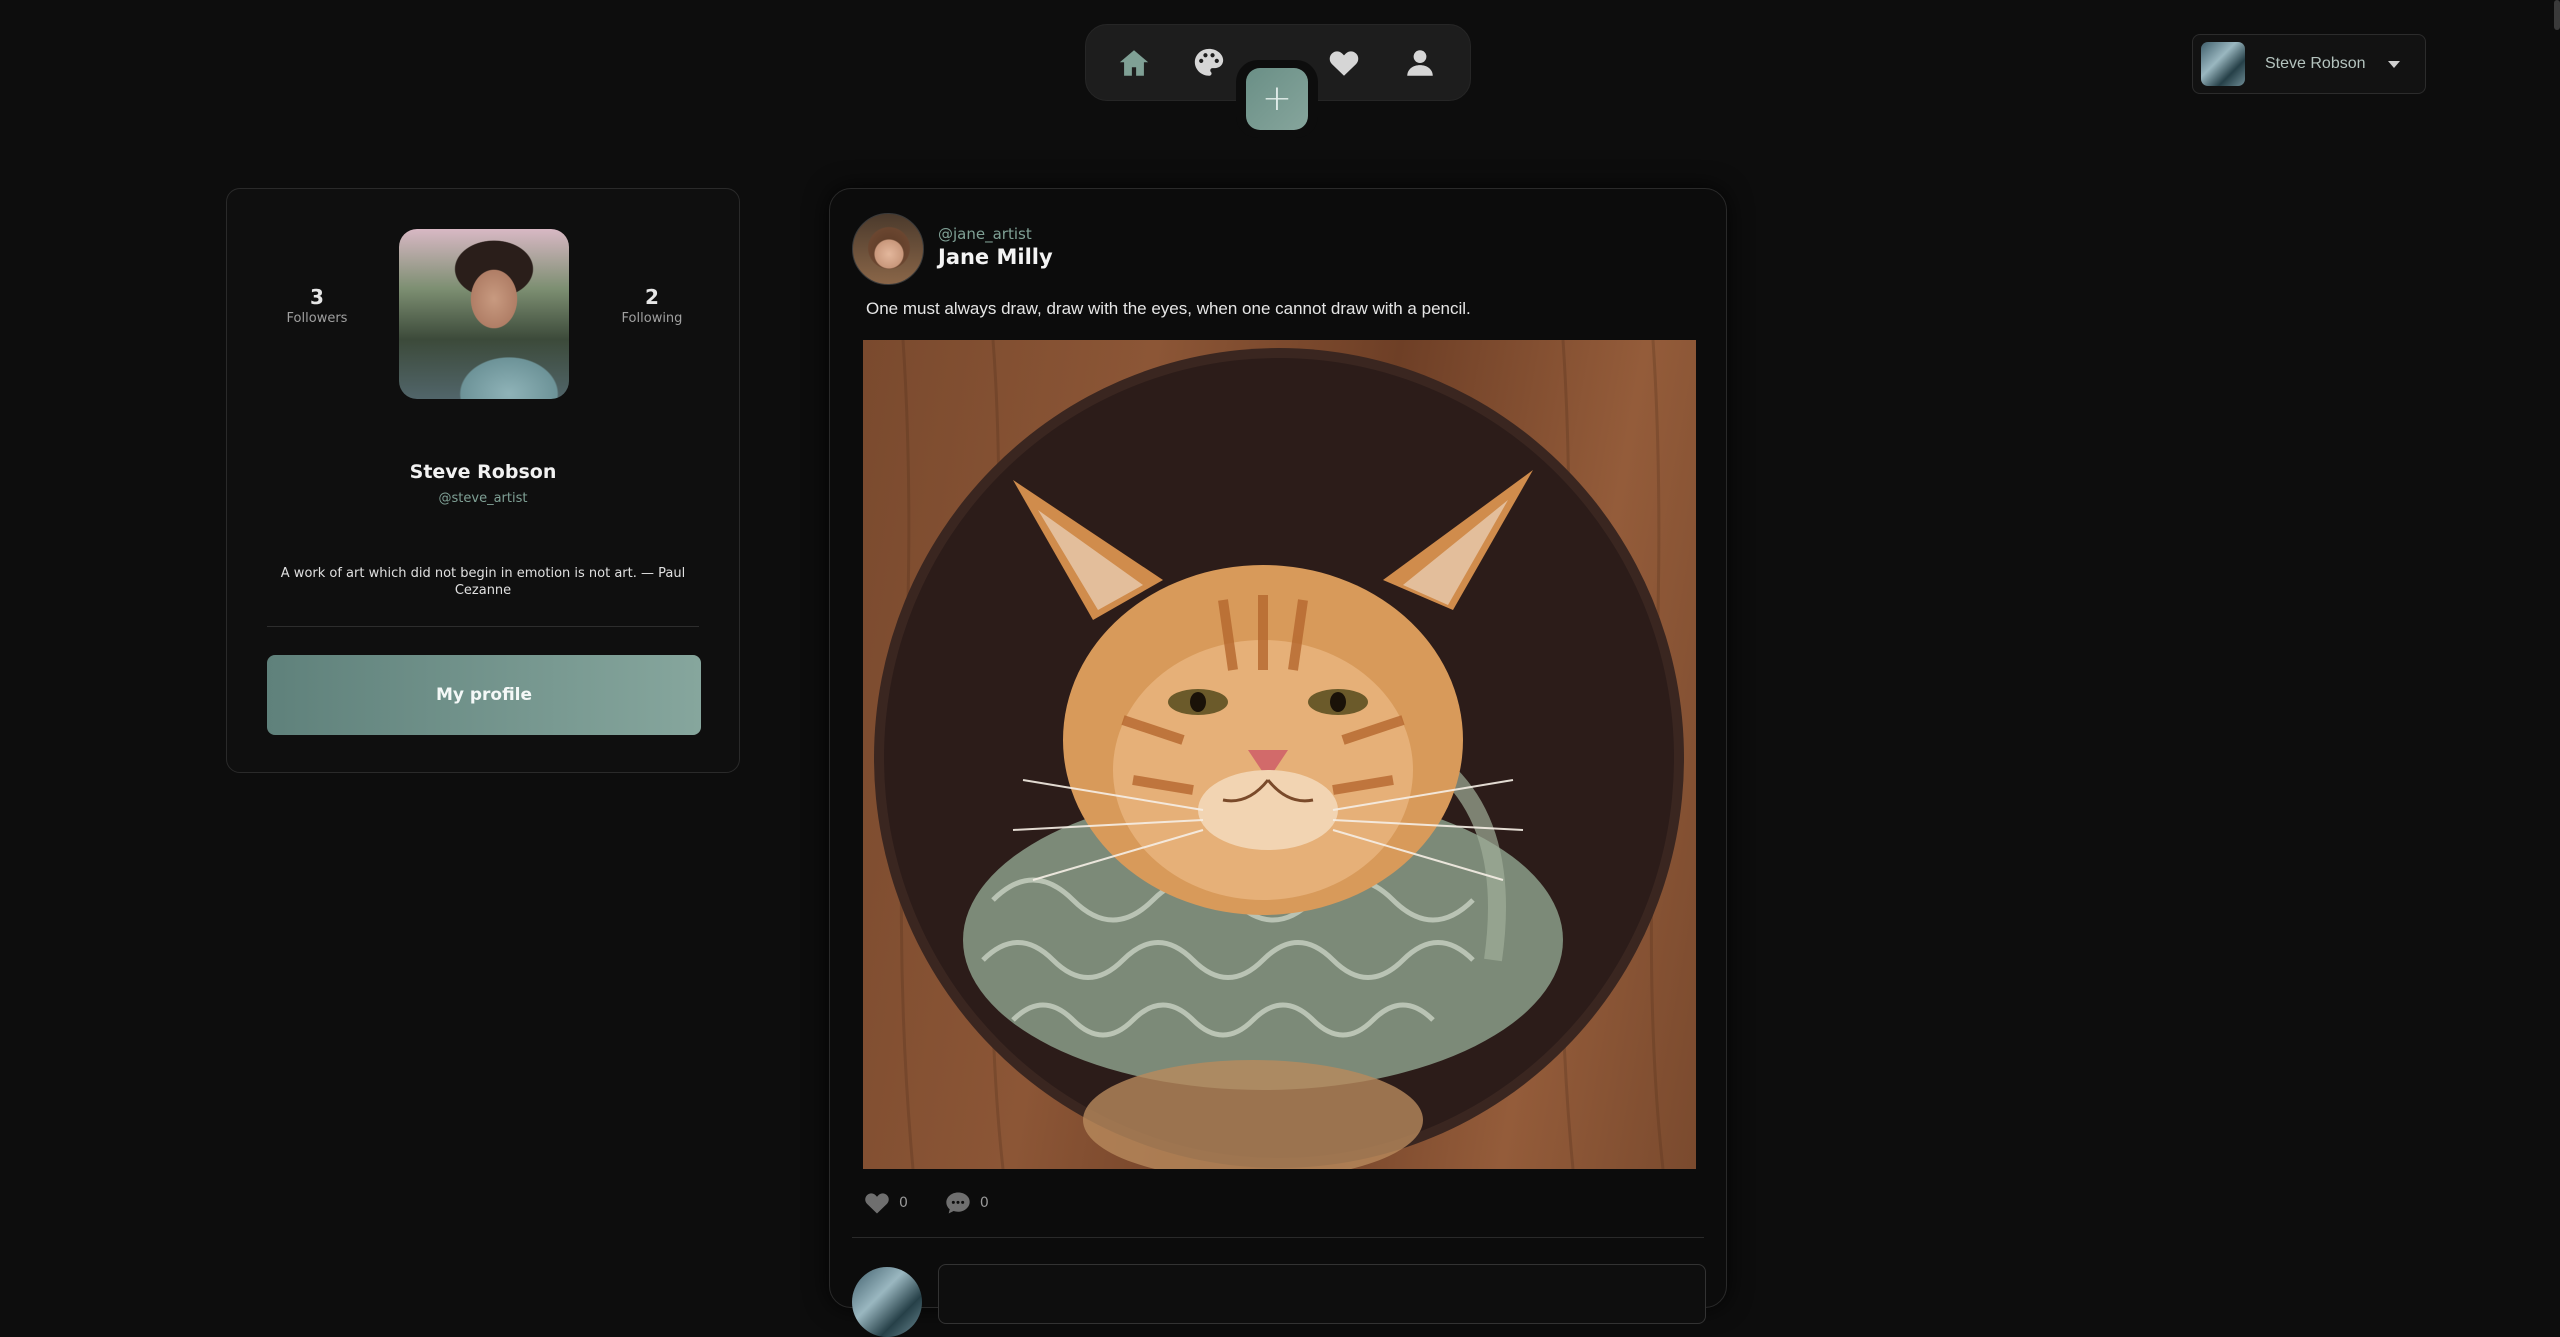 The height and width of the screenshot is (1337, 2560). What do you see at coordinates (2223, 64) in the screenshot?
I see `avatar` at bounding box center [2223, 64].